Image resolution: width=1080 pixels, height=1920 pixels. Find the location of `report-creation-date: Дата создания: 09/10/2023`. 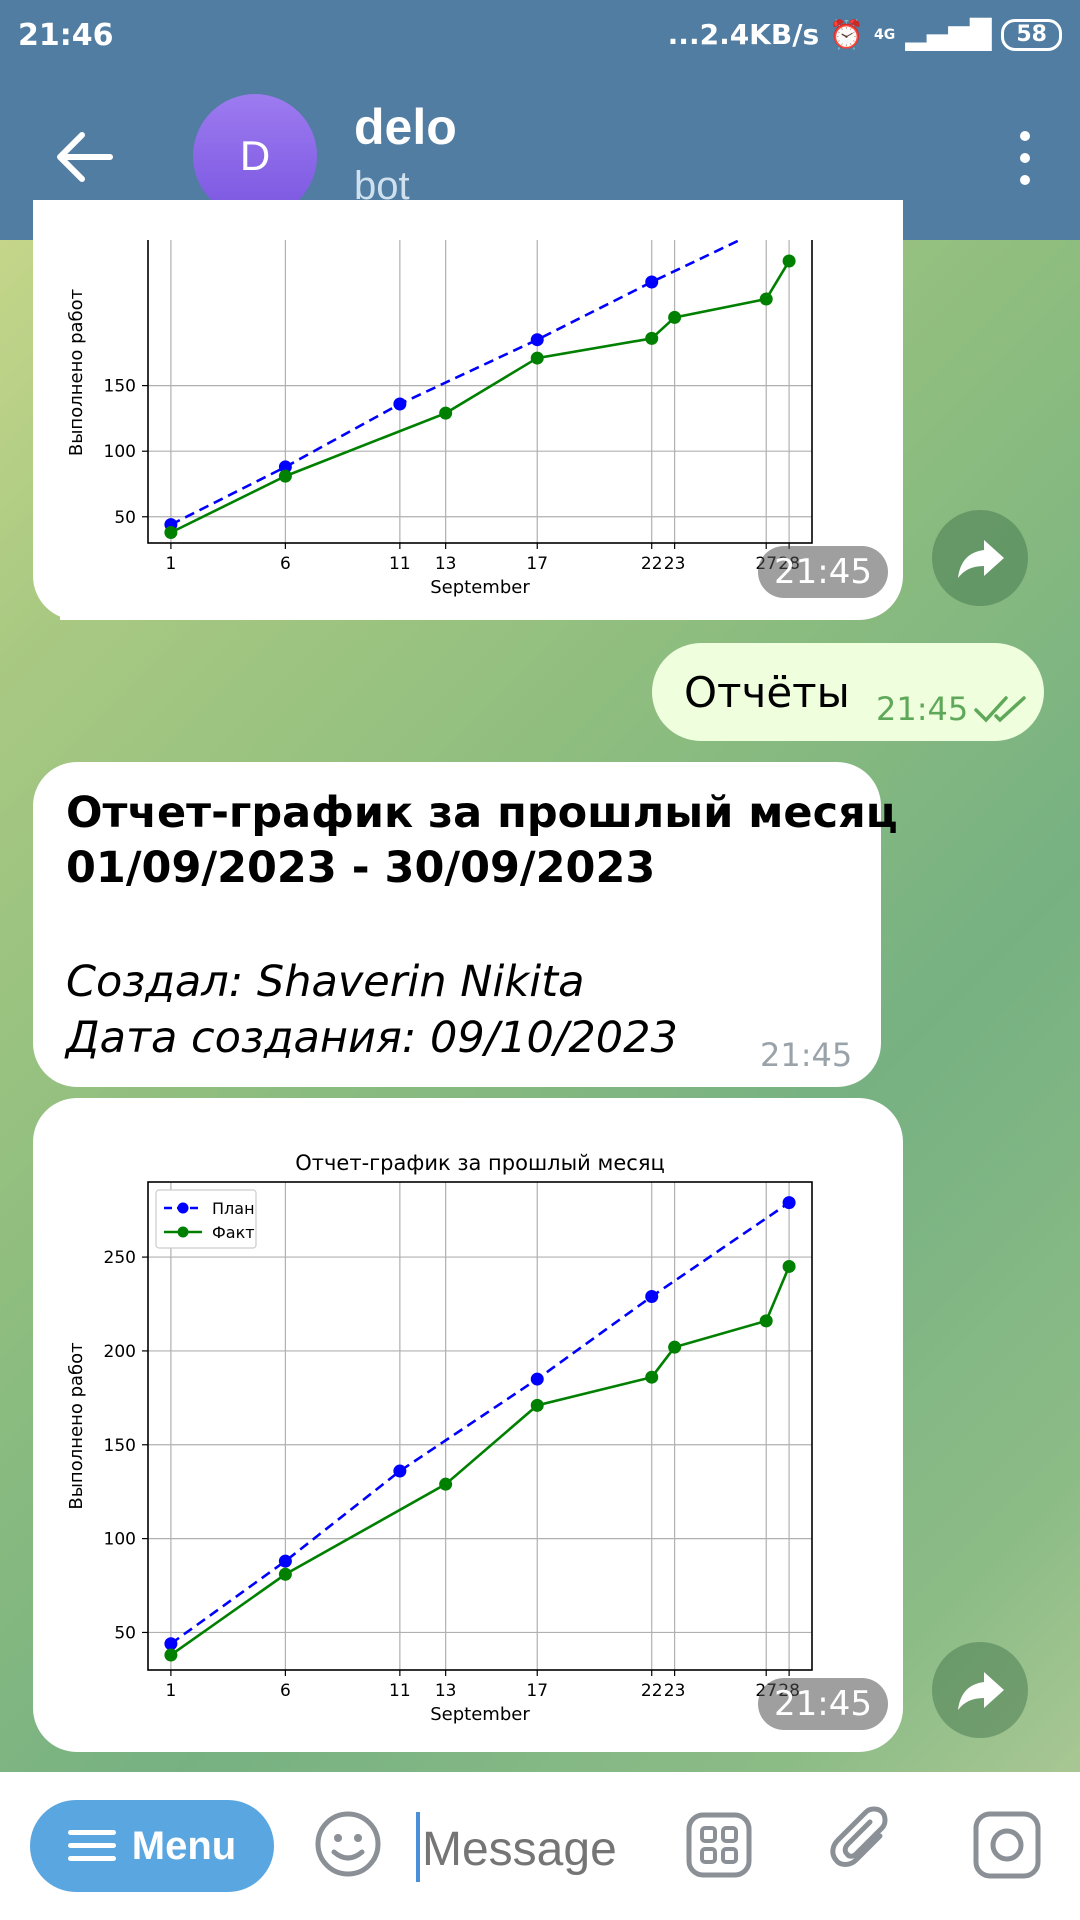

report-creation-date: Дата создания: 09/10/2023 is located at coordinates (372, 1038).